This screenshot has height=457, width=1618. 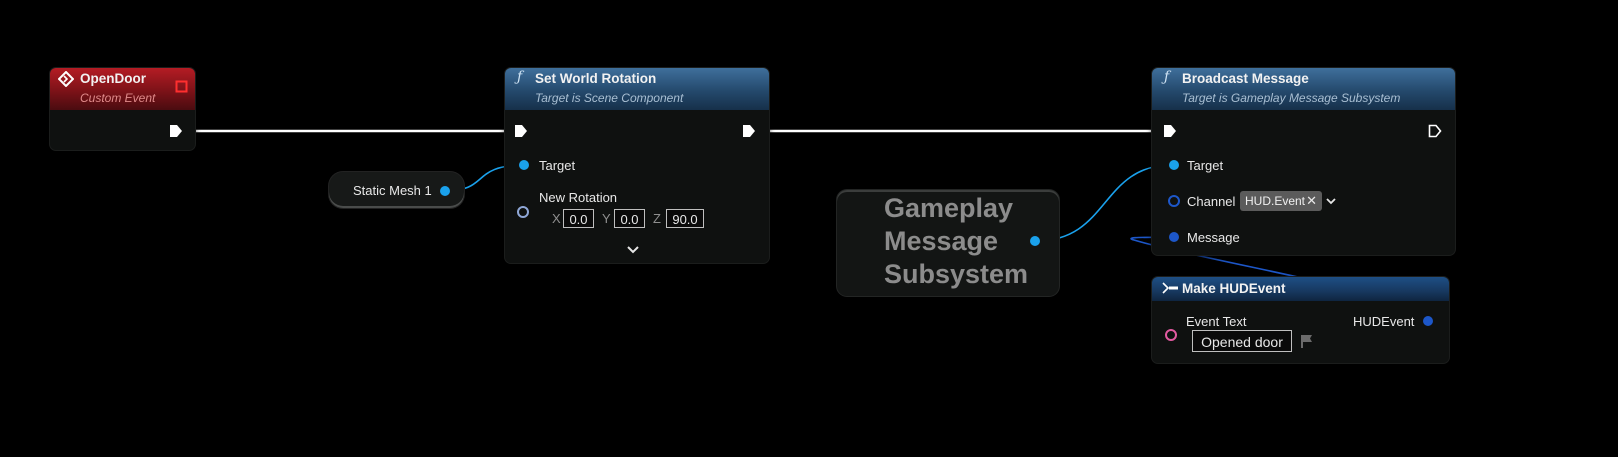 I want to click on subsystem-label-line1: Gameplay, so click(x=949, y=208).